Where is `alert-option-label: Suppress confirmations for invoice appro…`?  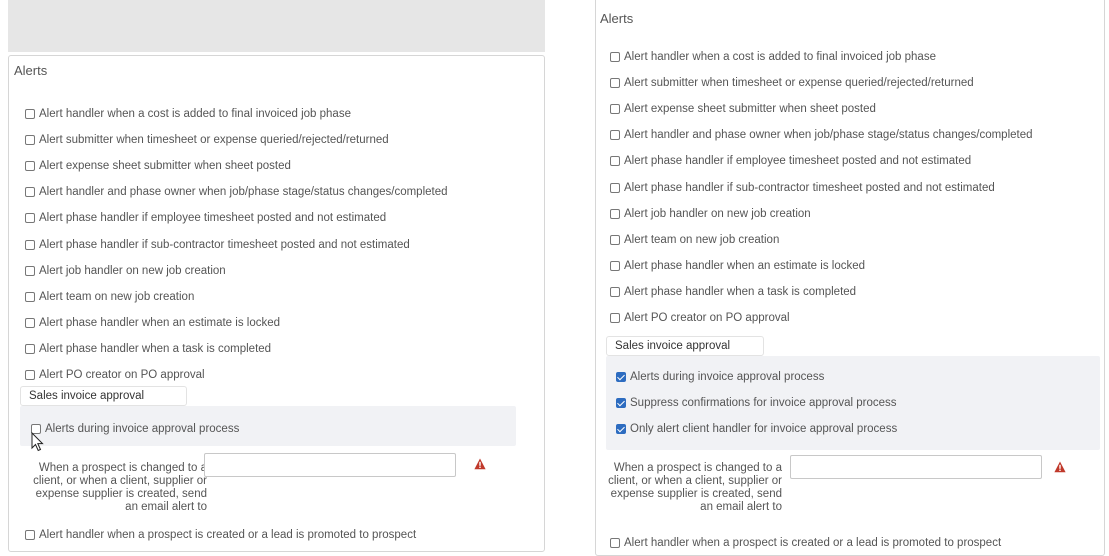
alert-option-label: Suppress confirmations for invoice appro… is located at coordinates (763, 403).